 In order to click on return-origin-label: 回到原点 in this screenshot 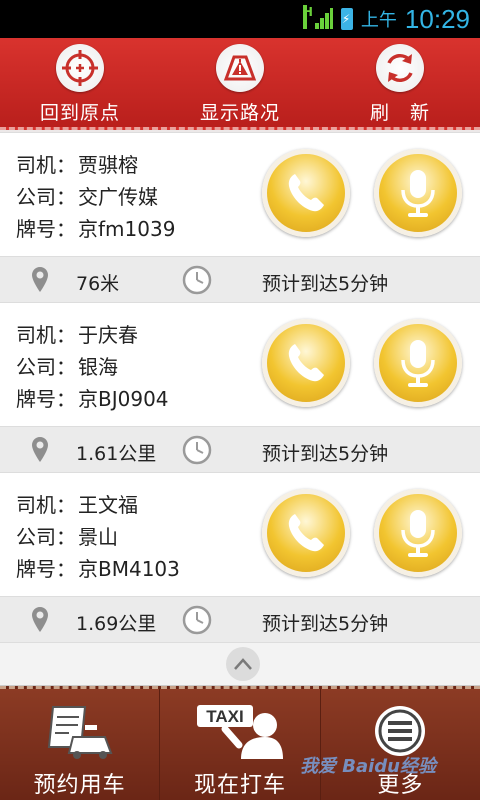, I will do `click(79, 113)`.